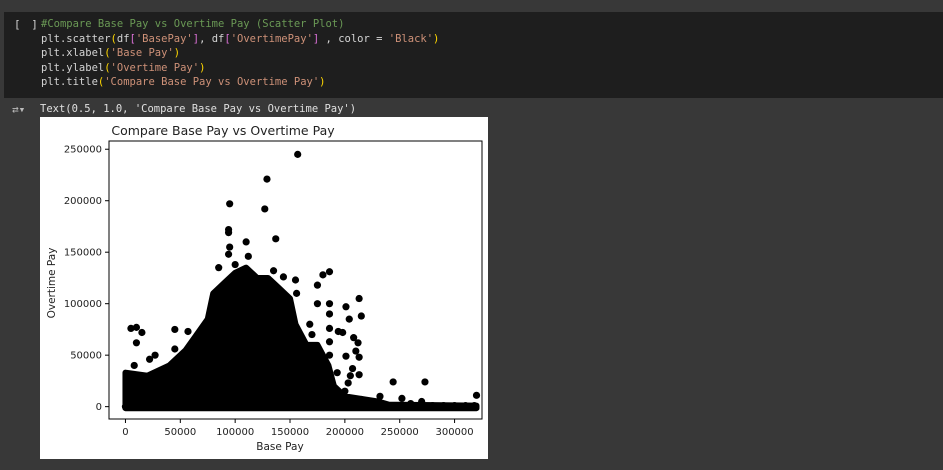  Describe the element at coordinates (69, 82) in the screenshot. I see `code-token: plt.title` at that location.